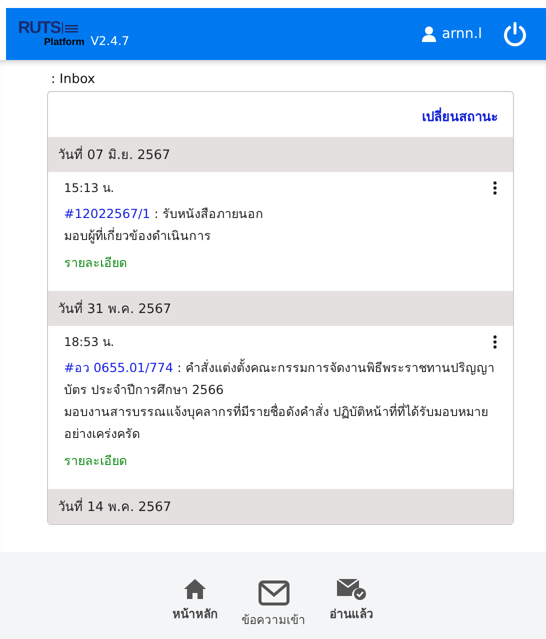 The height and width of the screenshot is (639, 546). Describe the element at coordinates (64, 43) in the screenshot. I see `logo-subtitle: Platform` at that location.